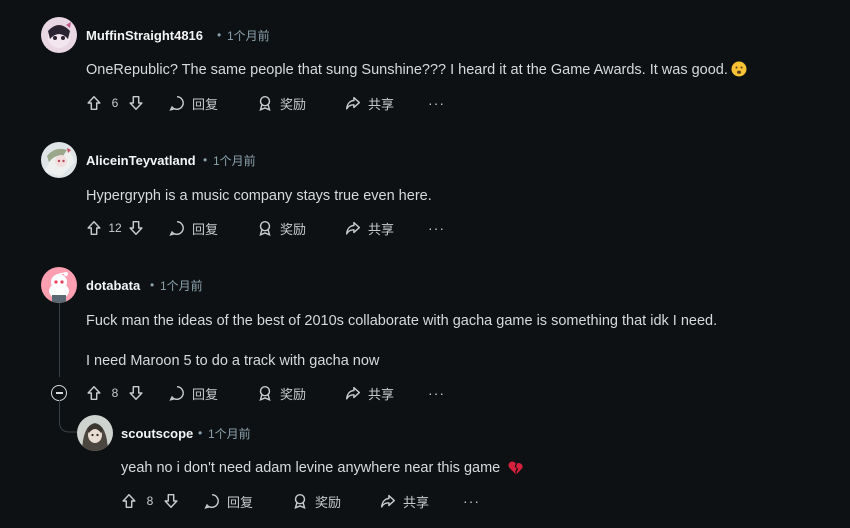 This screenshot has width=850, height=528. What do you see at coordinates (144, 35) in the screenshot?
I see `username: MuffinStraight4816` at bounding box center [144, 35].